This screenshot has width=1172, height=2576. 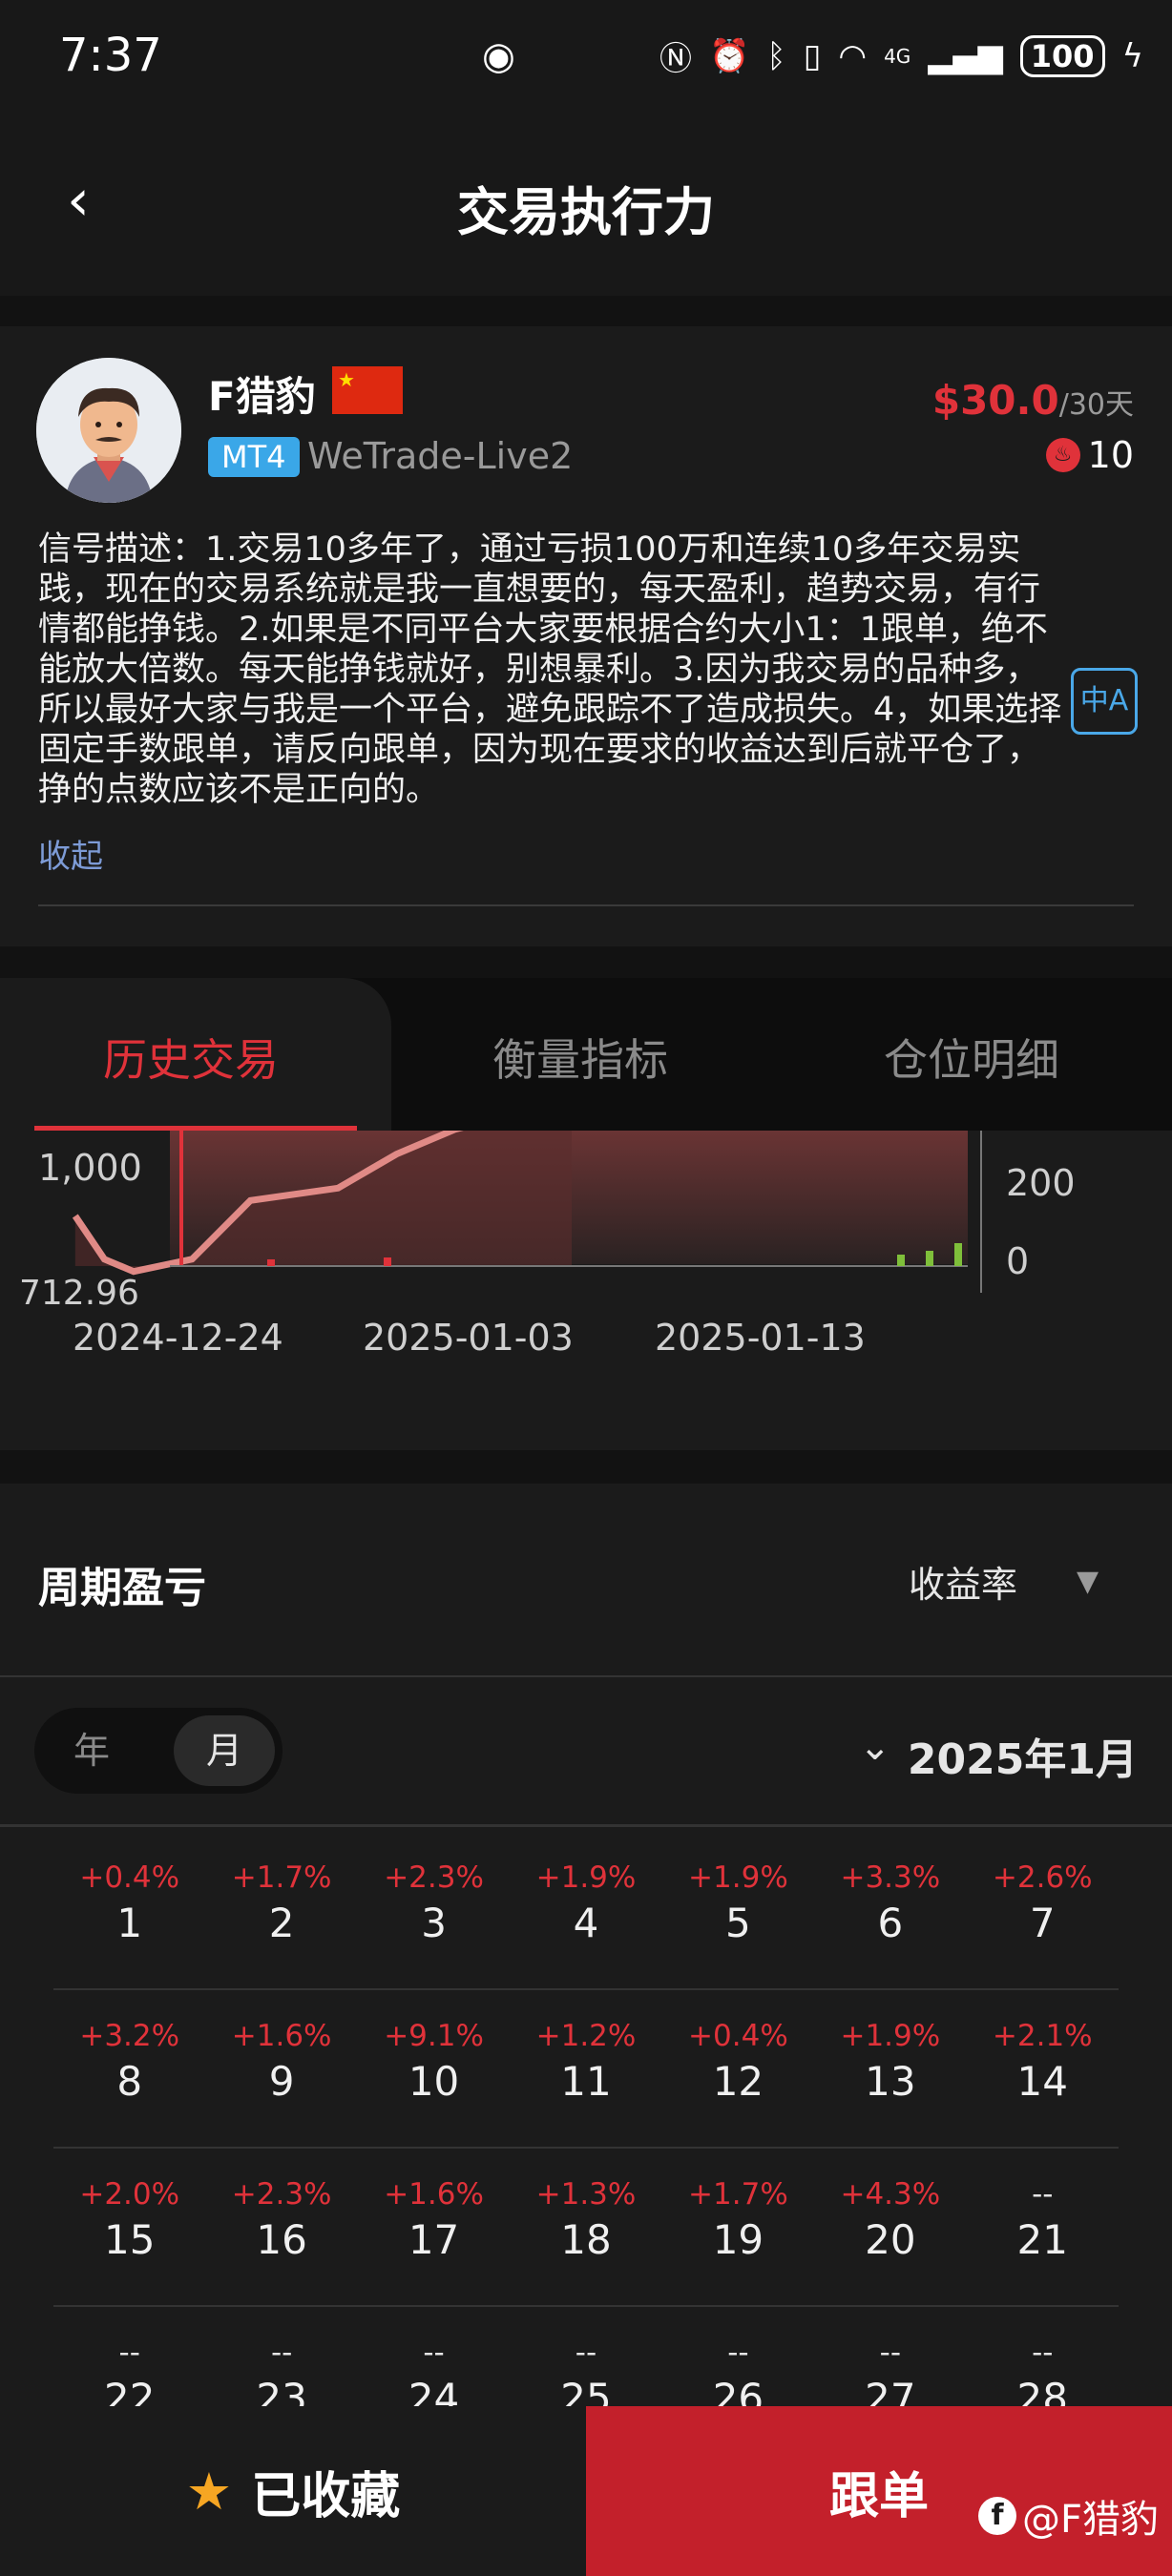 I want to click on server-name: WeTrade-Live2, so click(x=440, y=456).